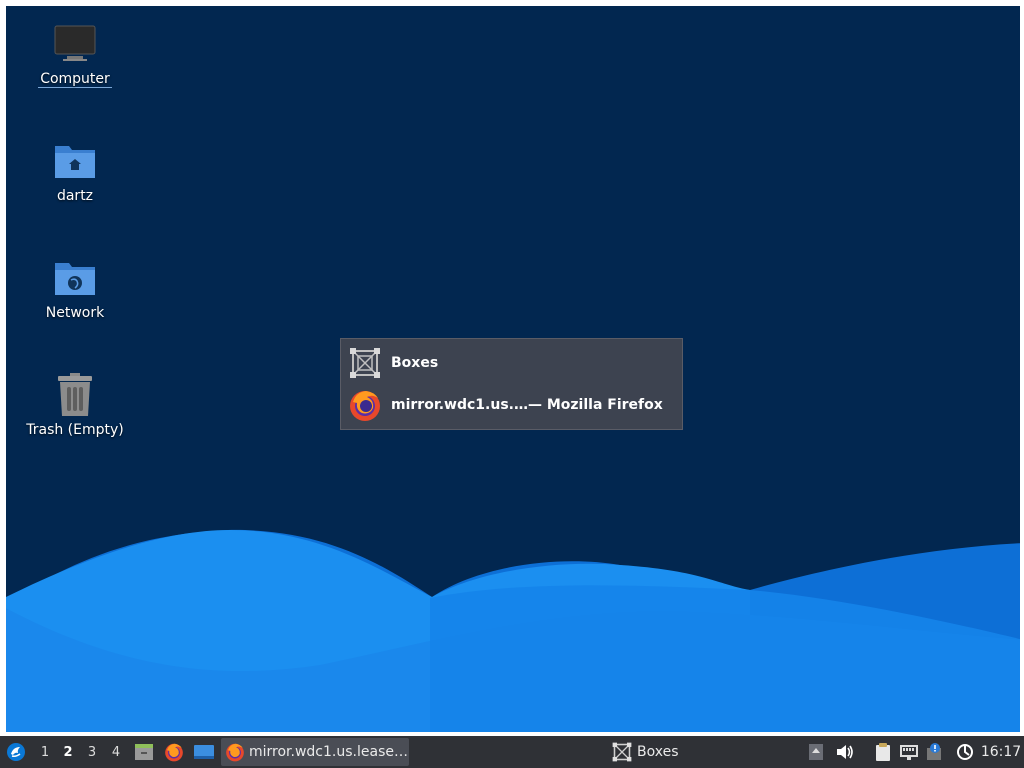 The height and width of the screenshot is (768, 1024). What do you see at coordinates (116, 752) in the screenshot?
I see `workspace-4: 4` at bounding box center [116, 752].